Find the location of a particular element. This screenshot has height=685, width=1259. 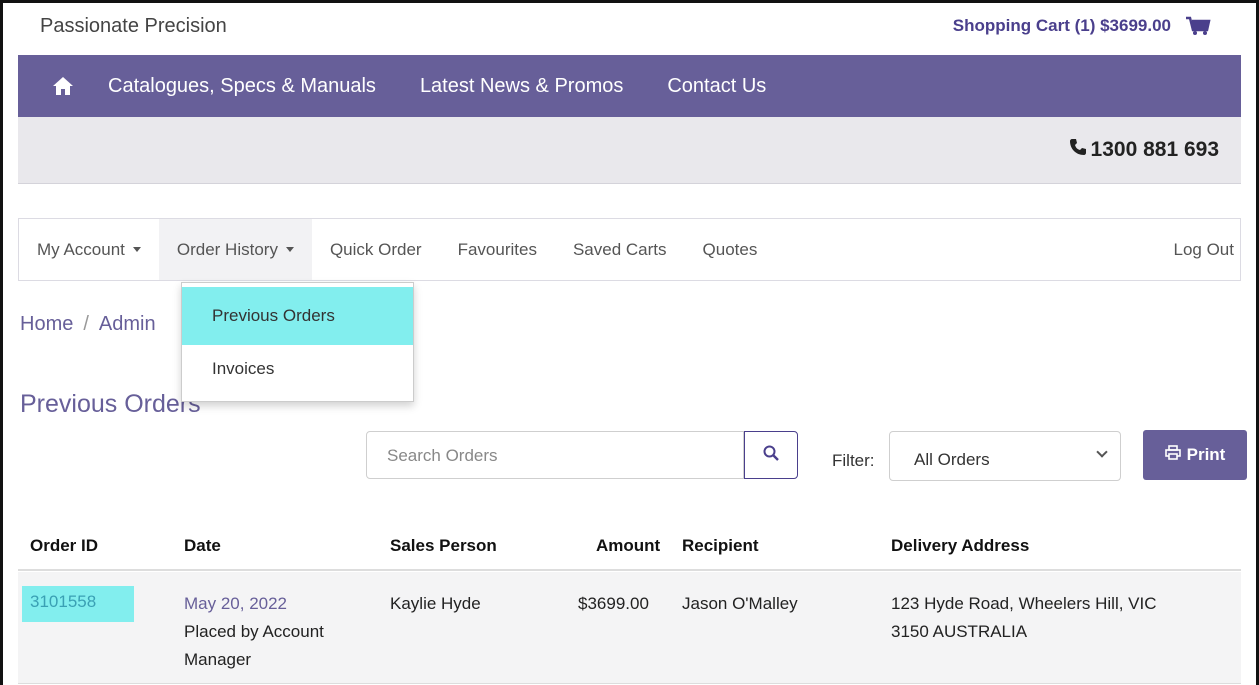

chevron-down-icon is located at coordinates (1102, 452).